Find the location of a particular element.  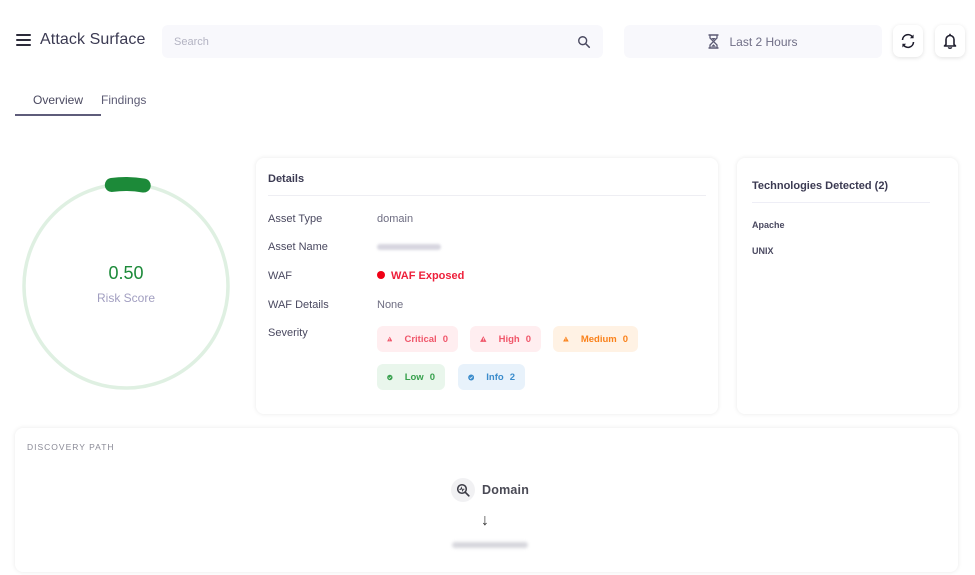

waf-status: WAF Exposed is located at coordinates (420, 276).